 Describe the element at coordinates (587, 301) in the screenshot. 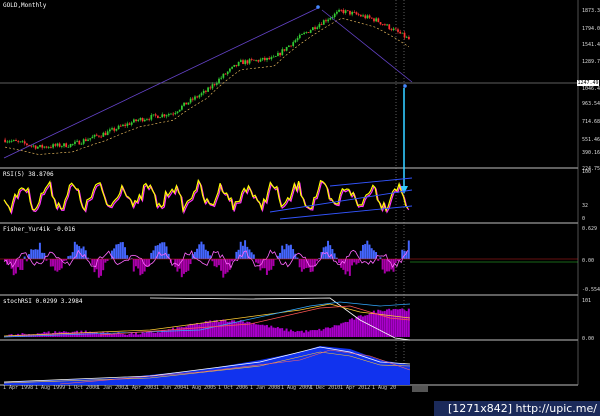

I see `stoch-level-top: 101` at that location.